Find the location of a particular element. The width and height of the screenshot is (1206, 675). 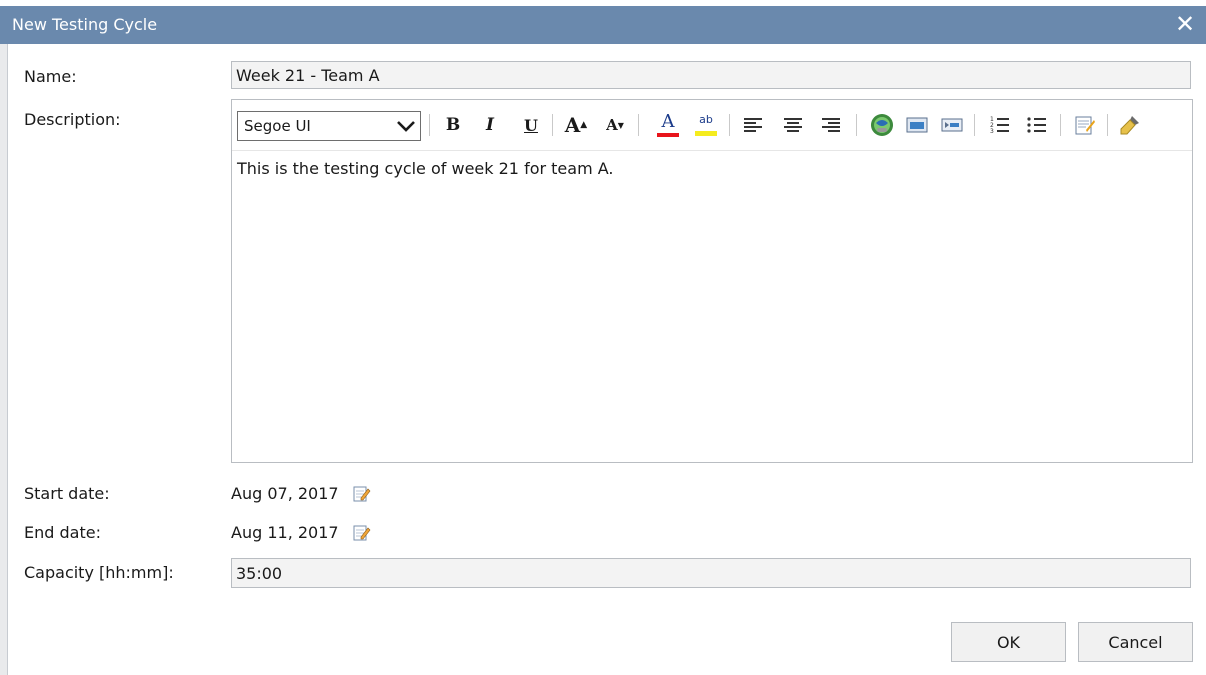

font-color-icon: A is located at coordinates (668, 125).